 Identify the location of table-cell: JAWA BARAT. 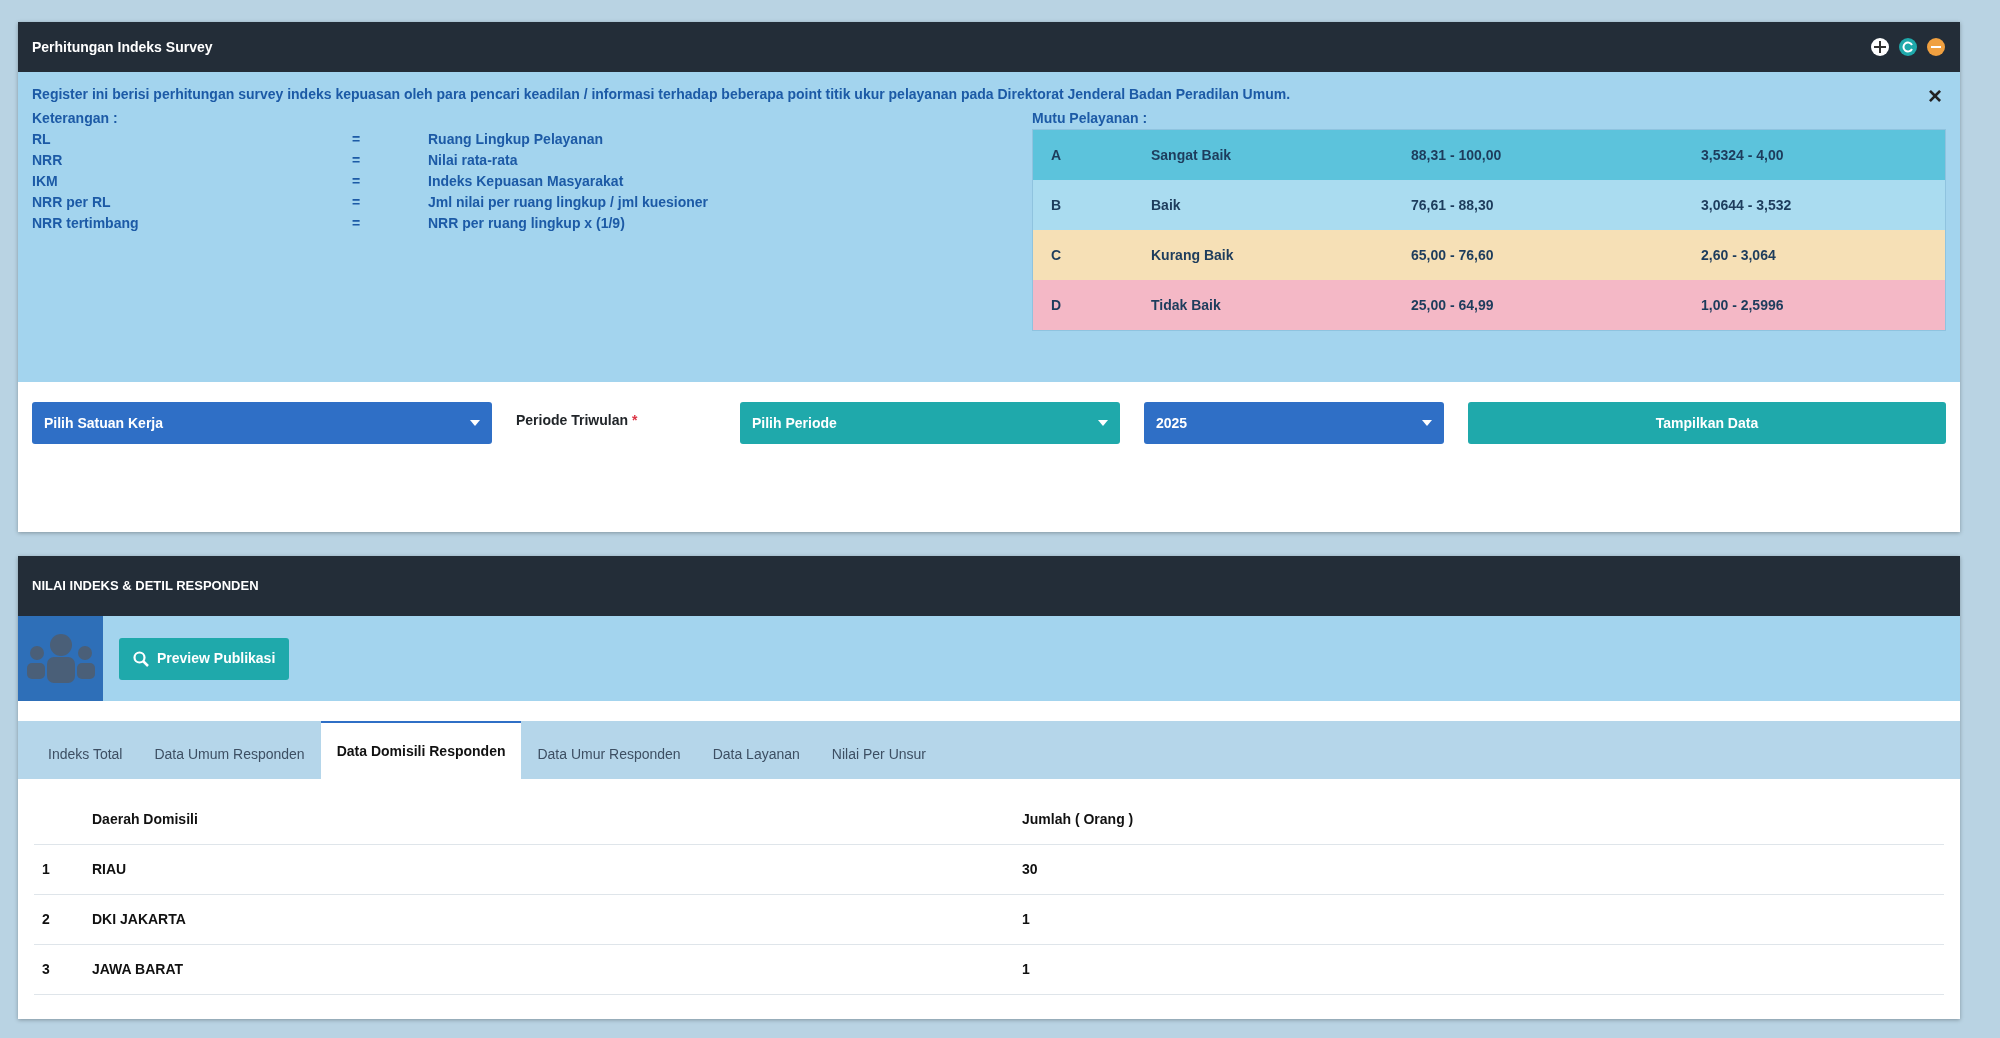
(549, 969).